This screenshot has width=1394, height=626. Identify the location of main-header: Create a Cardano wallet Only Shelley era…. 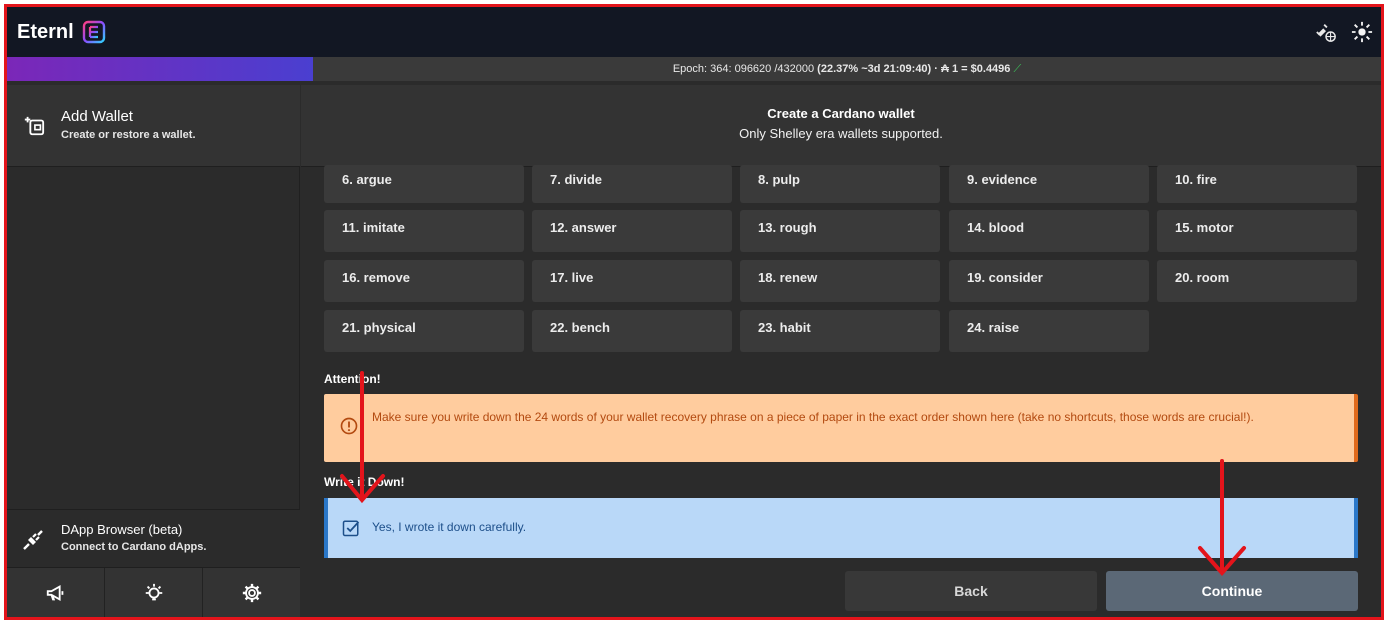
(841, 126).